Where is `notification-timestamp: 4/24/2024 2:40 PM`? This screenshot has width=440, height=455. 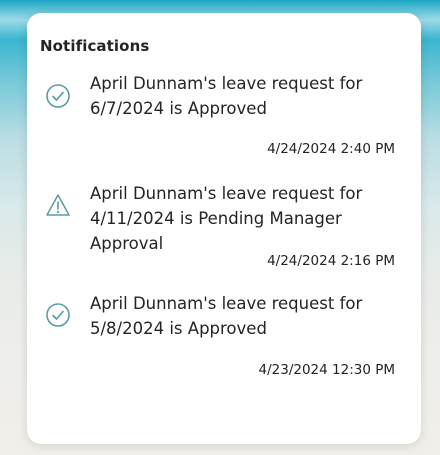 notification-timestamp: 4/24/2024 2:40 PM is located at coordinates (331, 149).